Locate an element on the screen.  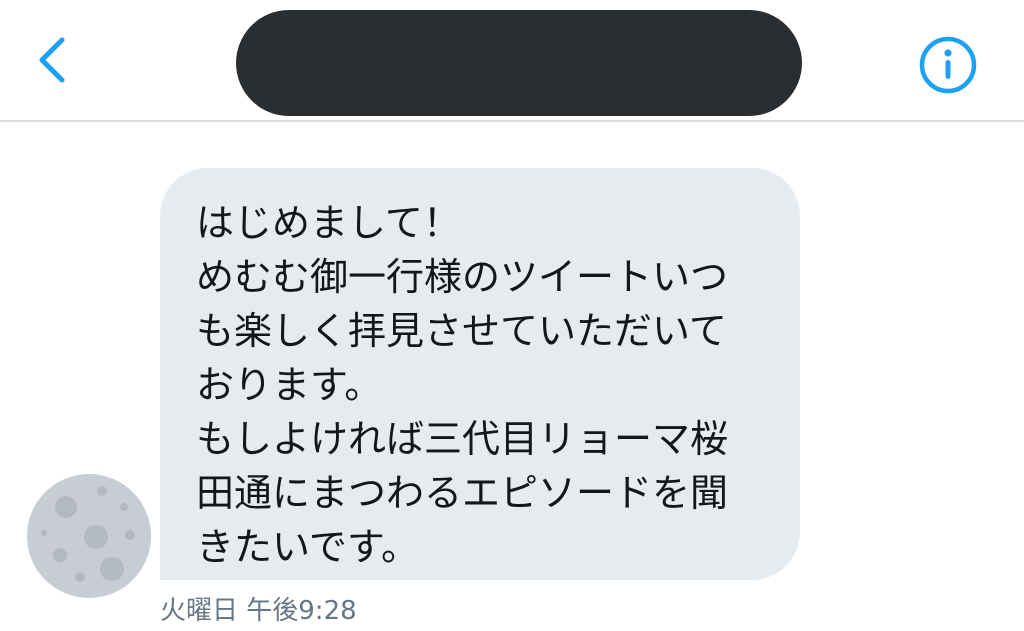
message-line: めむむ御一行様のツイートいつ is located at coordinates (462, 277).